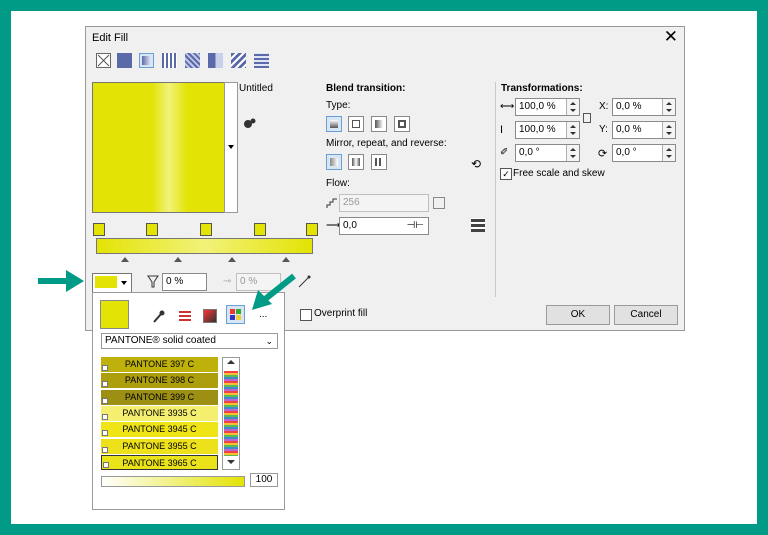 The image size is (768, 535). I want to click on swatch-item: PANTONE 3955 C, so click(159, 446).